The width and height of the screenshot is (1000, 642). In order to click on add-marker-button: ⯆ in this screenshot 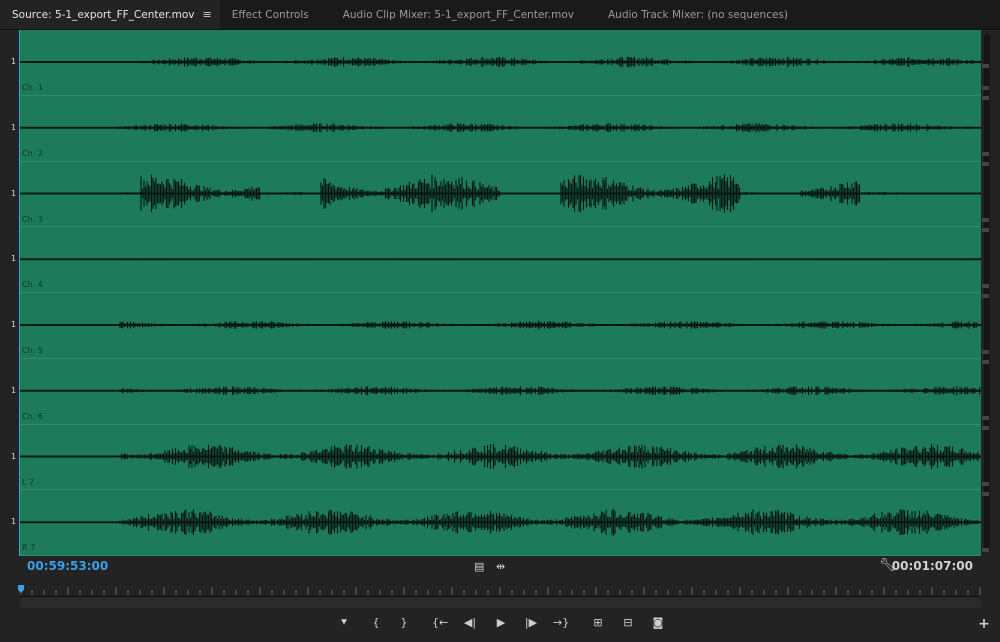, I will do `click(344, 623)`.